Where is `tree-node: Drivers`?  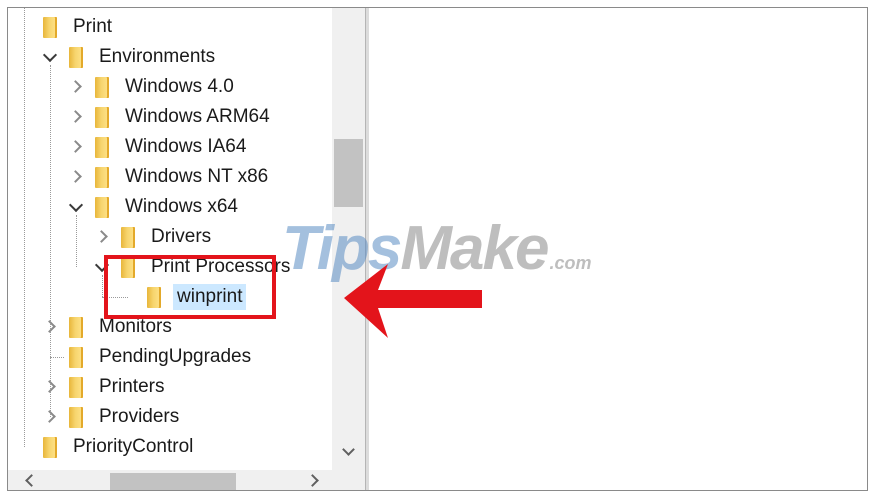
tree-node: Drivers is located at coordinates (155, 237).